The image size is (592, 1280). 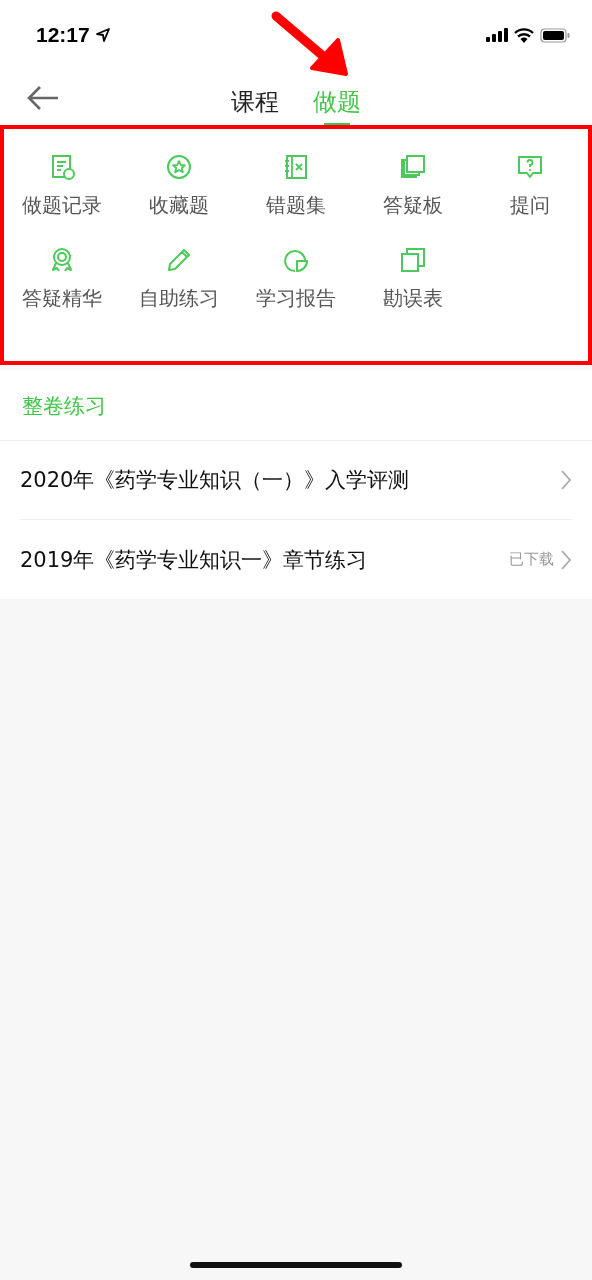 I want to click on tool-item: 收藏题, so click(x=179, y=200).